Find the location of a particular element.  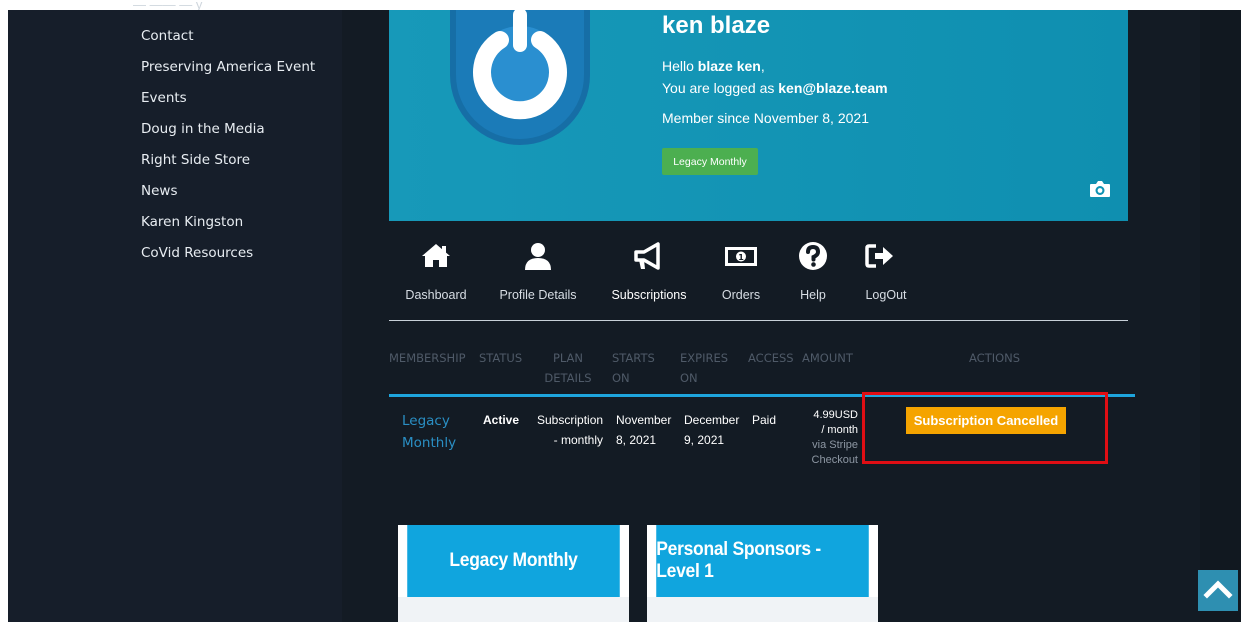

row-starts-line2: 8, 2021 is located at coordinates (636, 440).